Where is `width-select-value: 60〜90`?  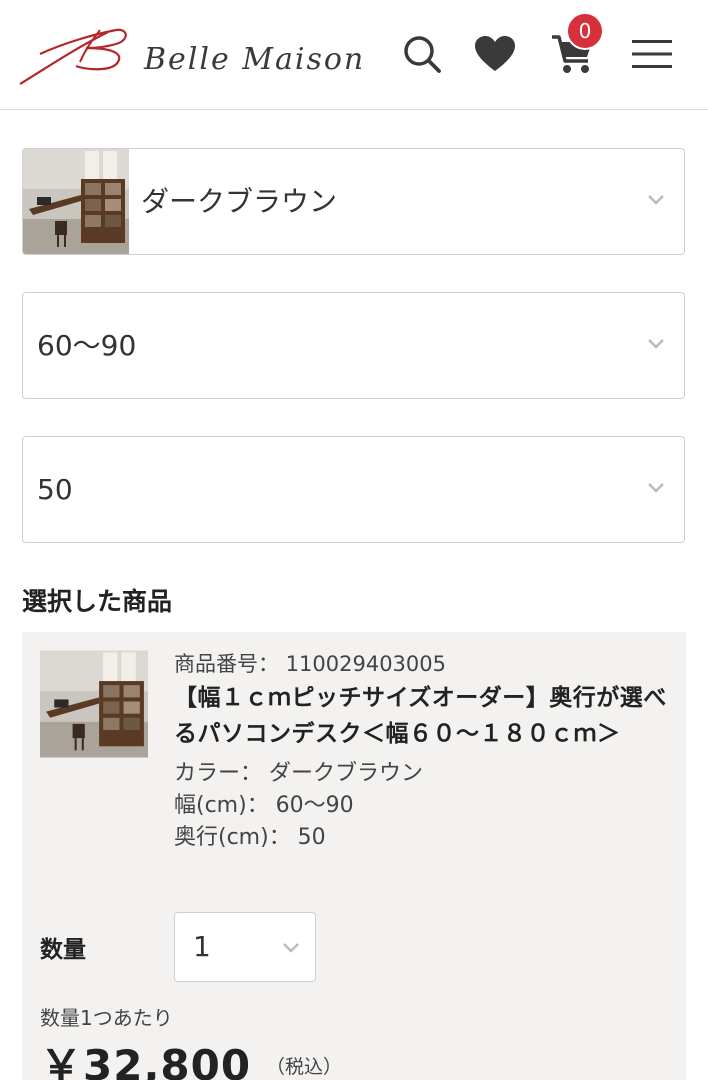
width-select-value: 60〜90 is located at coordinates (87, 345).